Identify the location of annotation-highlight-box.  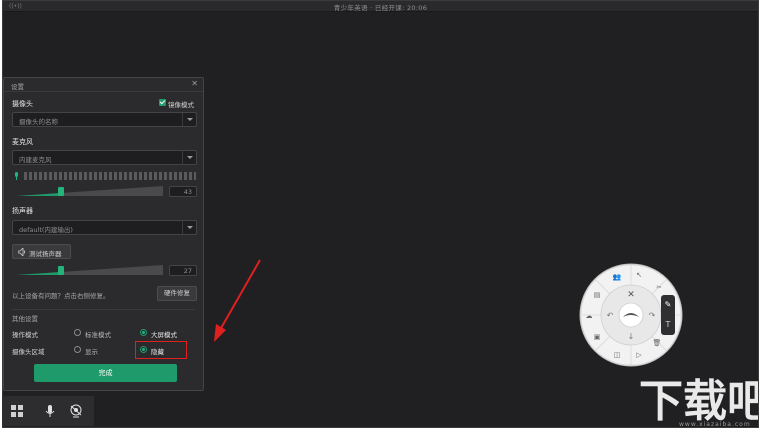
(161, 350).